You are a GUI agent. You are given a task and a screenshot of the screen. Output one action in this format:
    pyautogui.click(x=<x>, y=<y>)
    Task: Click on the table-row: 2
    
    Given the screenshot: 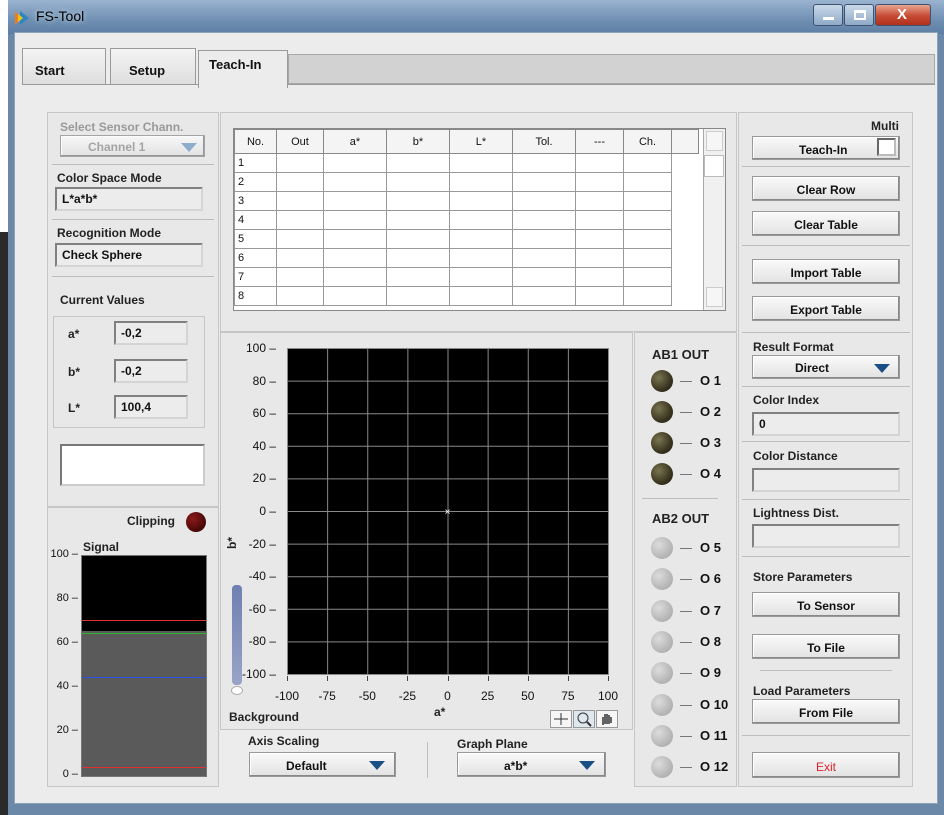 What is the action you would take?
    pyautogui.click(x=466, y=182)
    